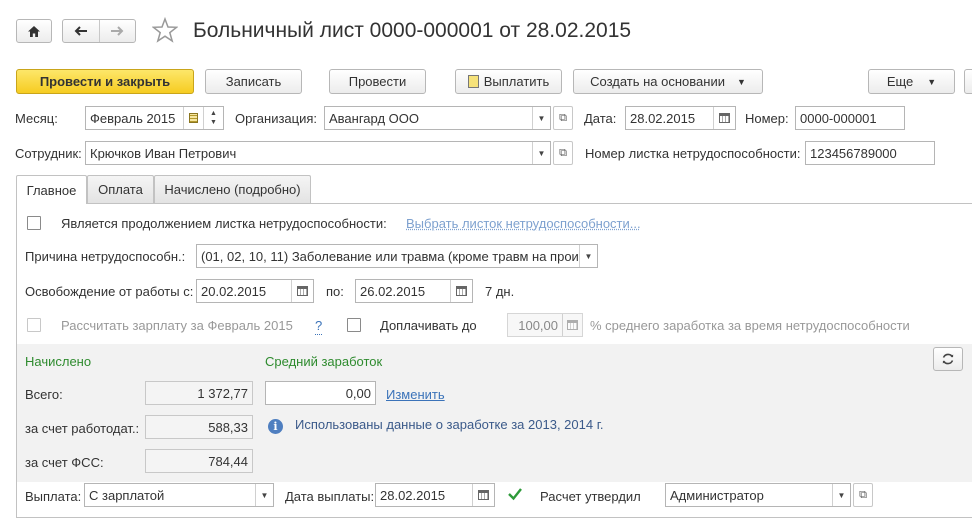  Describe the element at coordinates (850, 118) in the screenshot. I see `number-field: 0000-000001` at that location.